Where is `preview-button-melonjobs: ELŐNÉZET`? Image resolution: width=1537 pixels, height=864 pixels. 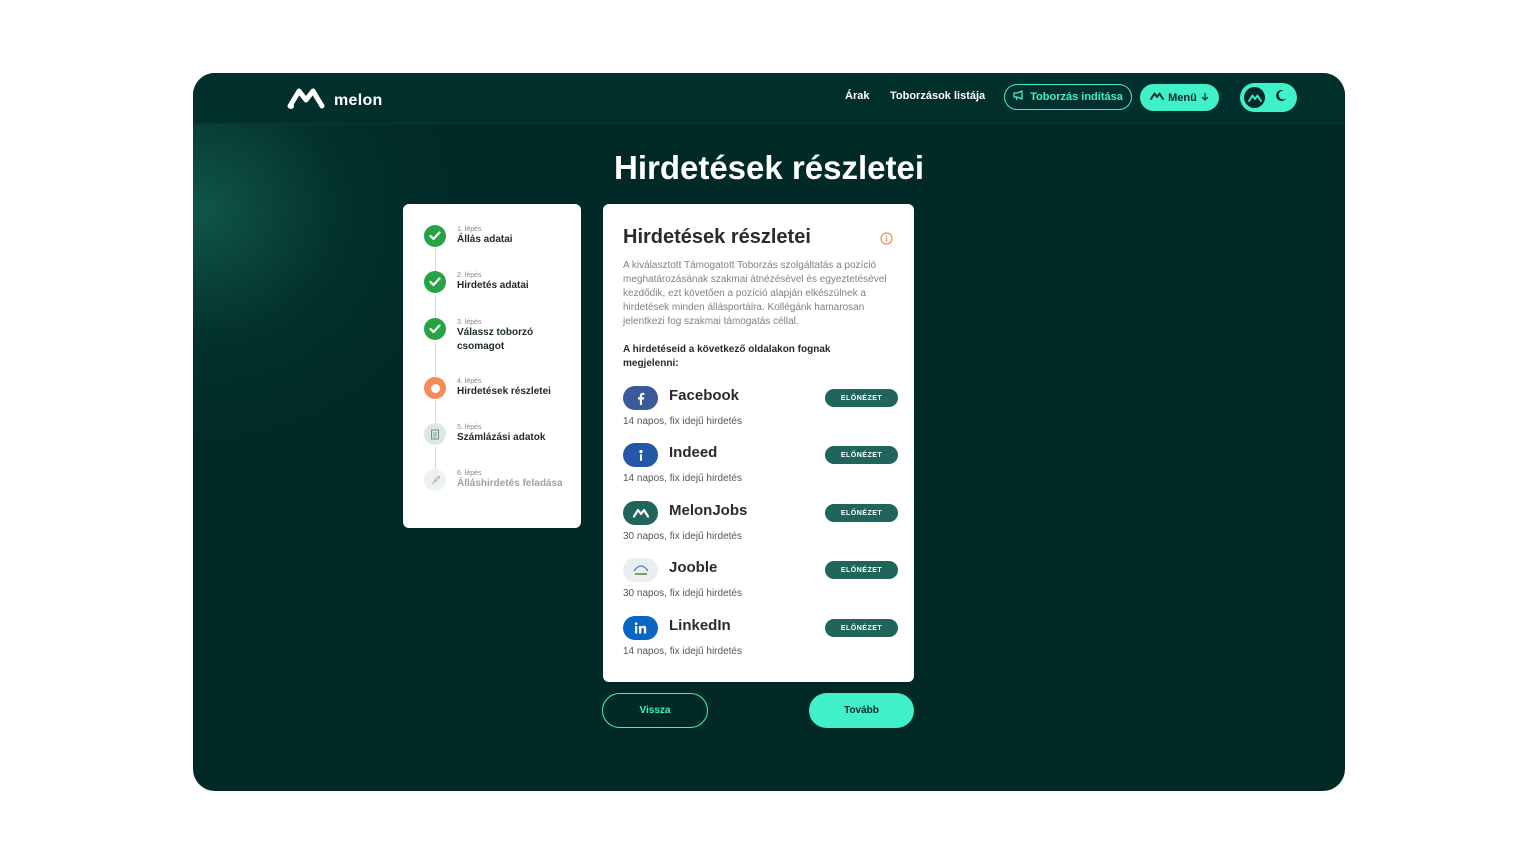 preview-button-melonjobs: ELŐNÉZET is located at coordinates (861, 513).